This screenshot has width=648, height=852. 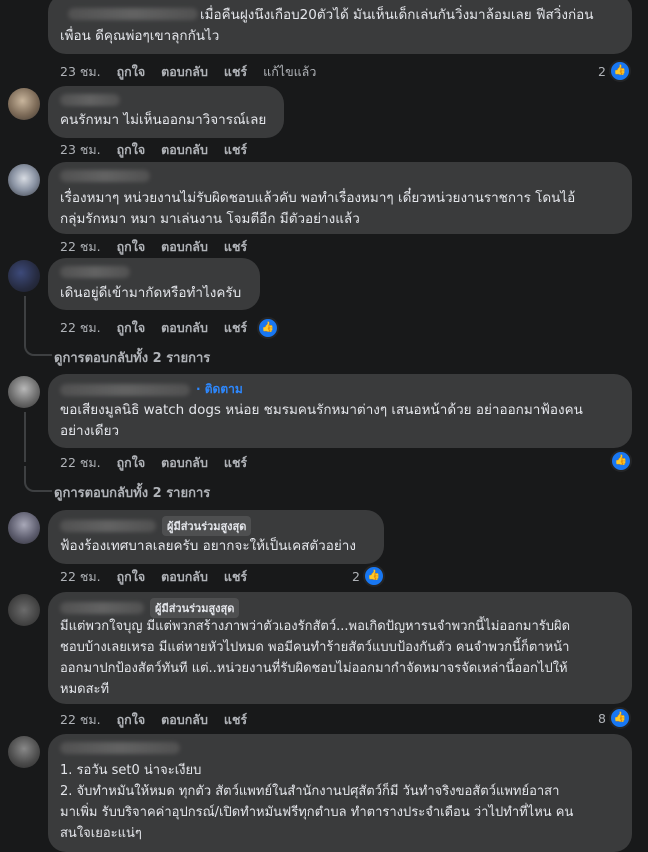 I want to click on comment-actions: 23 ชม. ถูกใจ ตอบกลับ แชร์ แก้ไขแล้ว, so click(x=196, y=72).